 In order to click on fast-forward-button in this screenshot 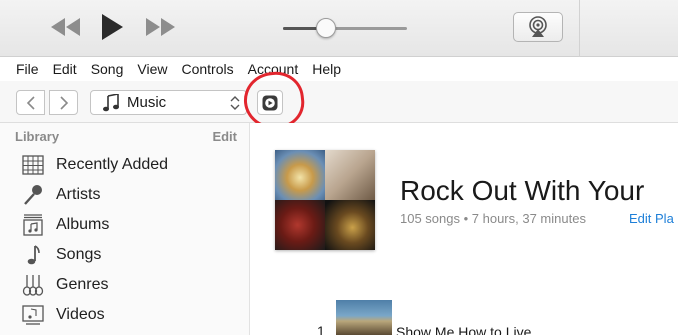, I will do `click(160, 27)`.